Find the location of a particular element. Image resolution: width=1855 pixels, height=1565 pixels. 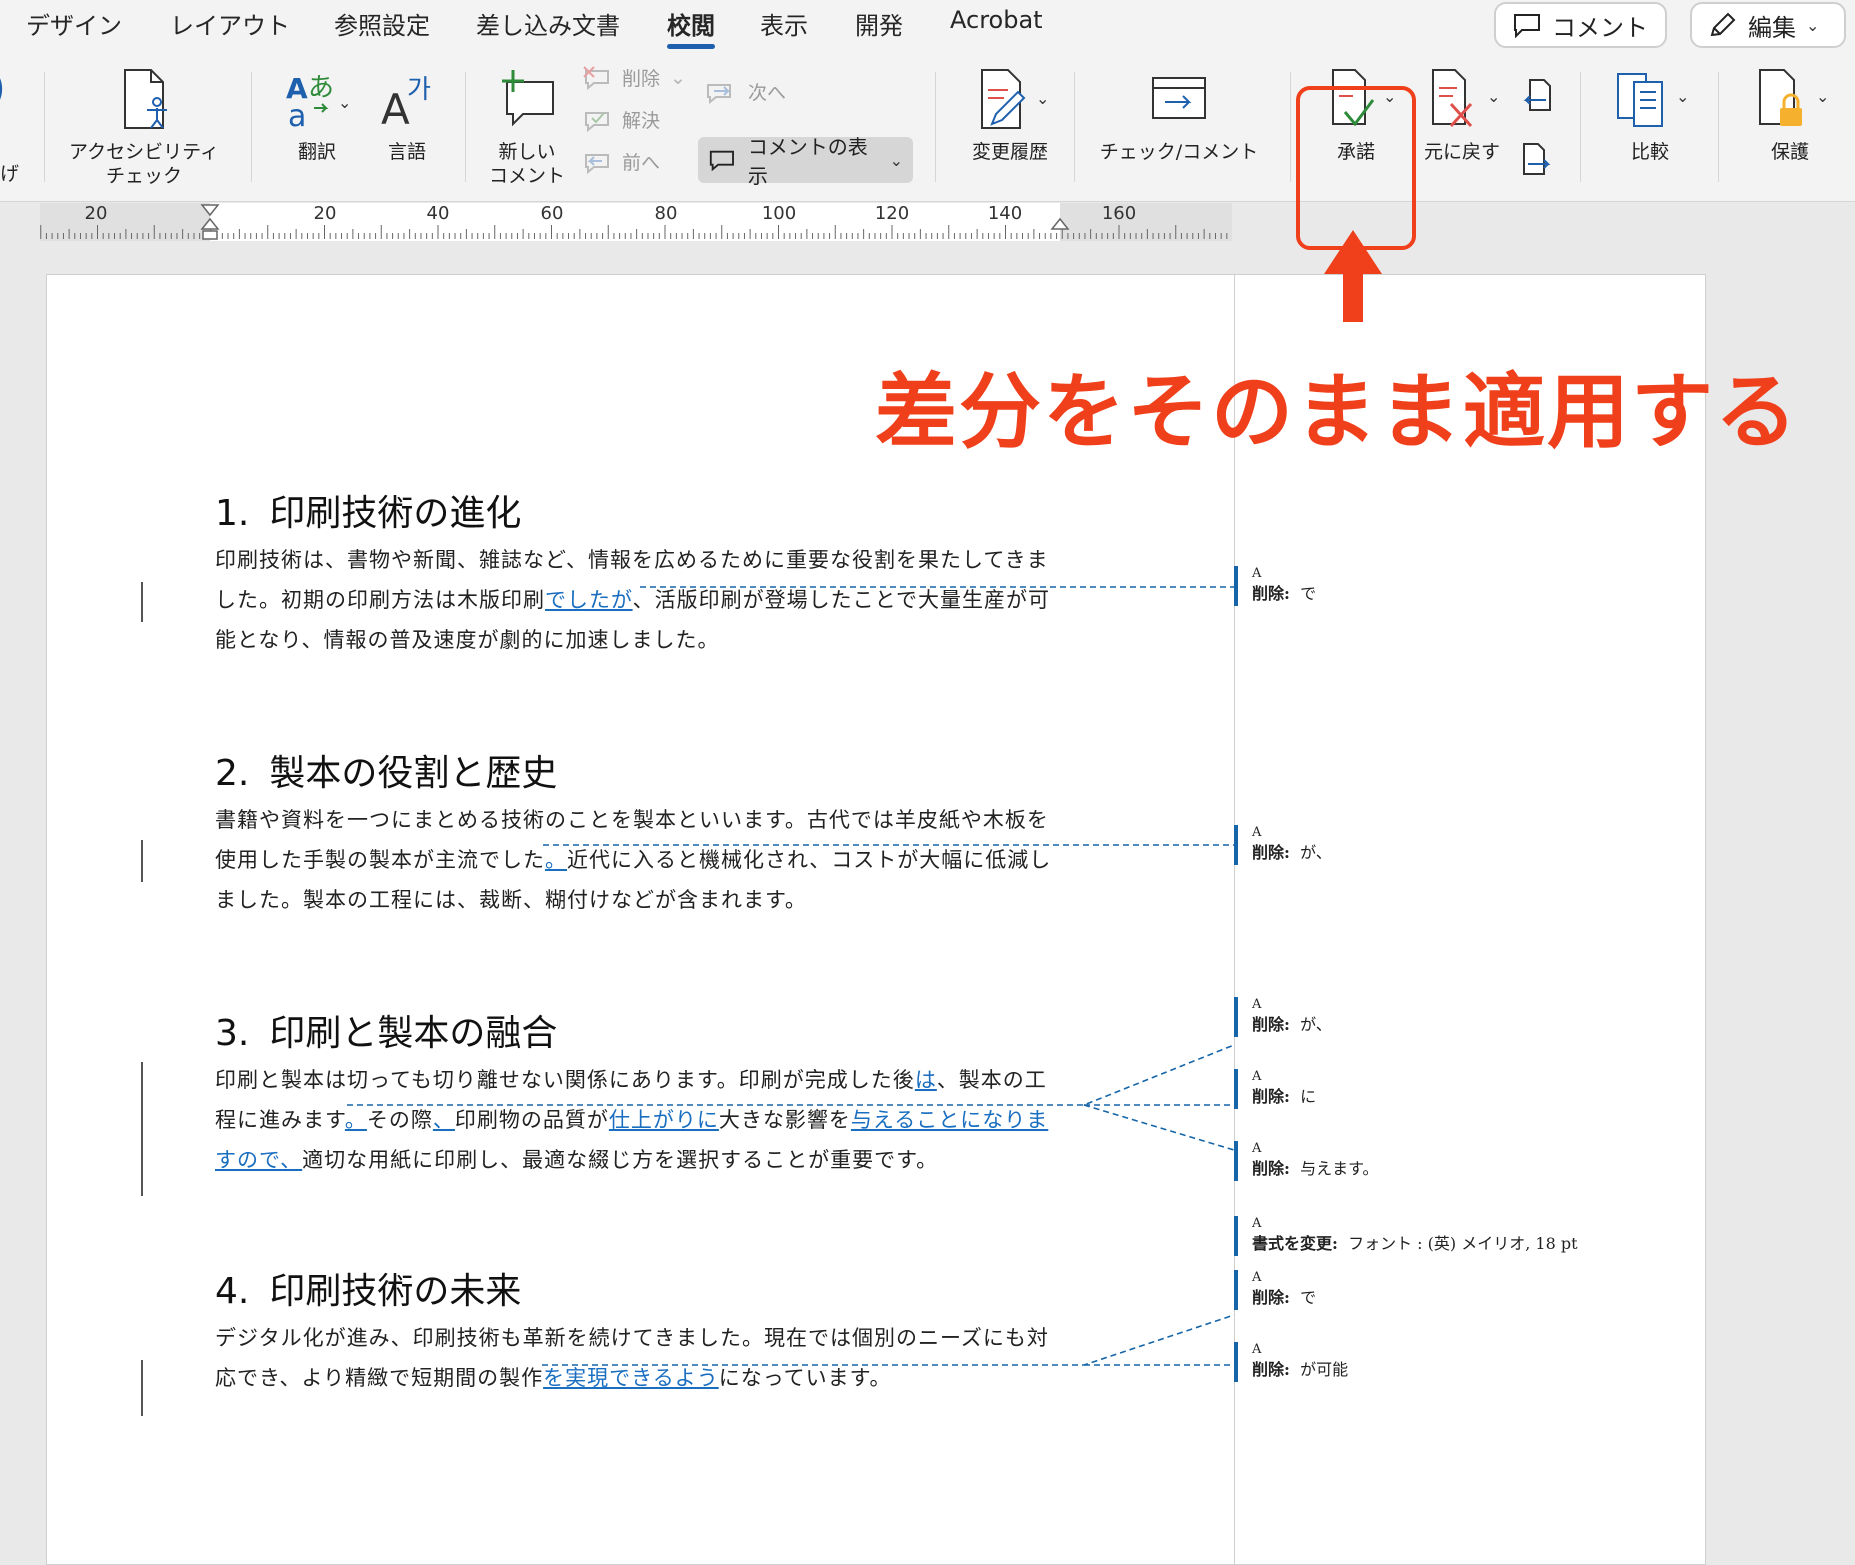

text-run: 使用した手製の製本が主流でした is located at coordinates (380, 860).